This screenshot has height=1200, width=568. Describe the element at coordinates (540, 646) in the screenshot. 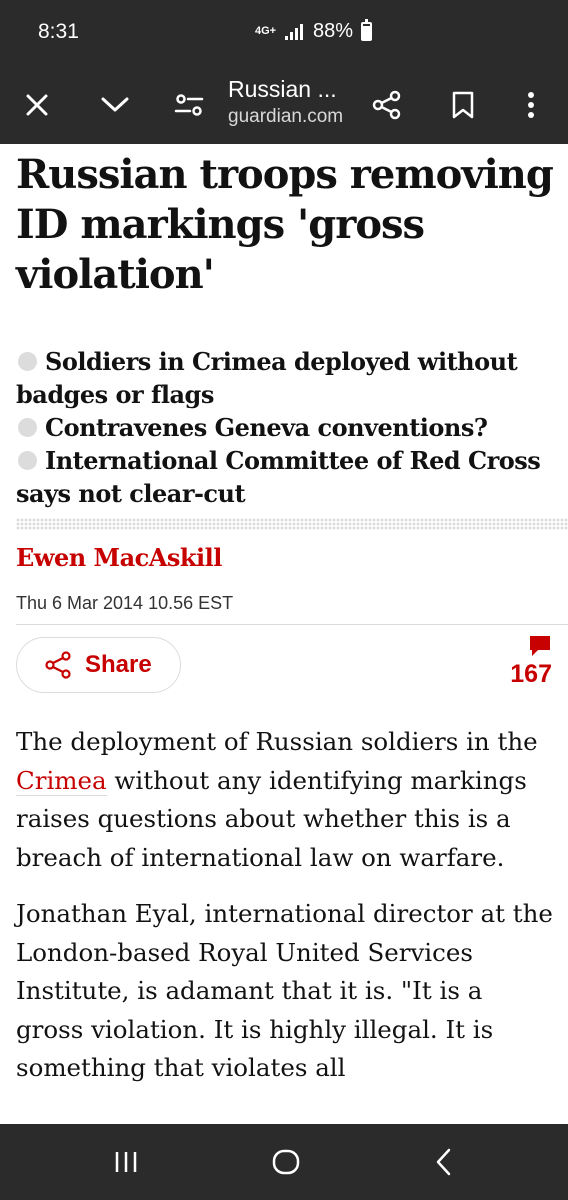

I see `comment-icon` at that location.